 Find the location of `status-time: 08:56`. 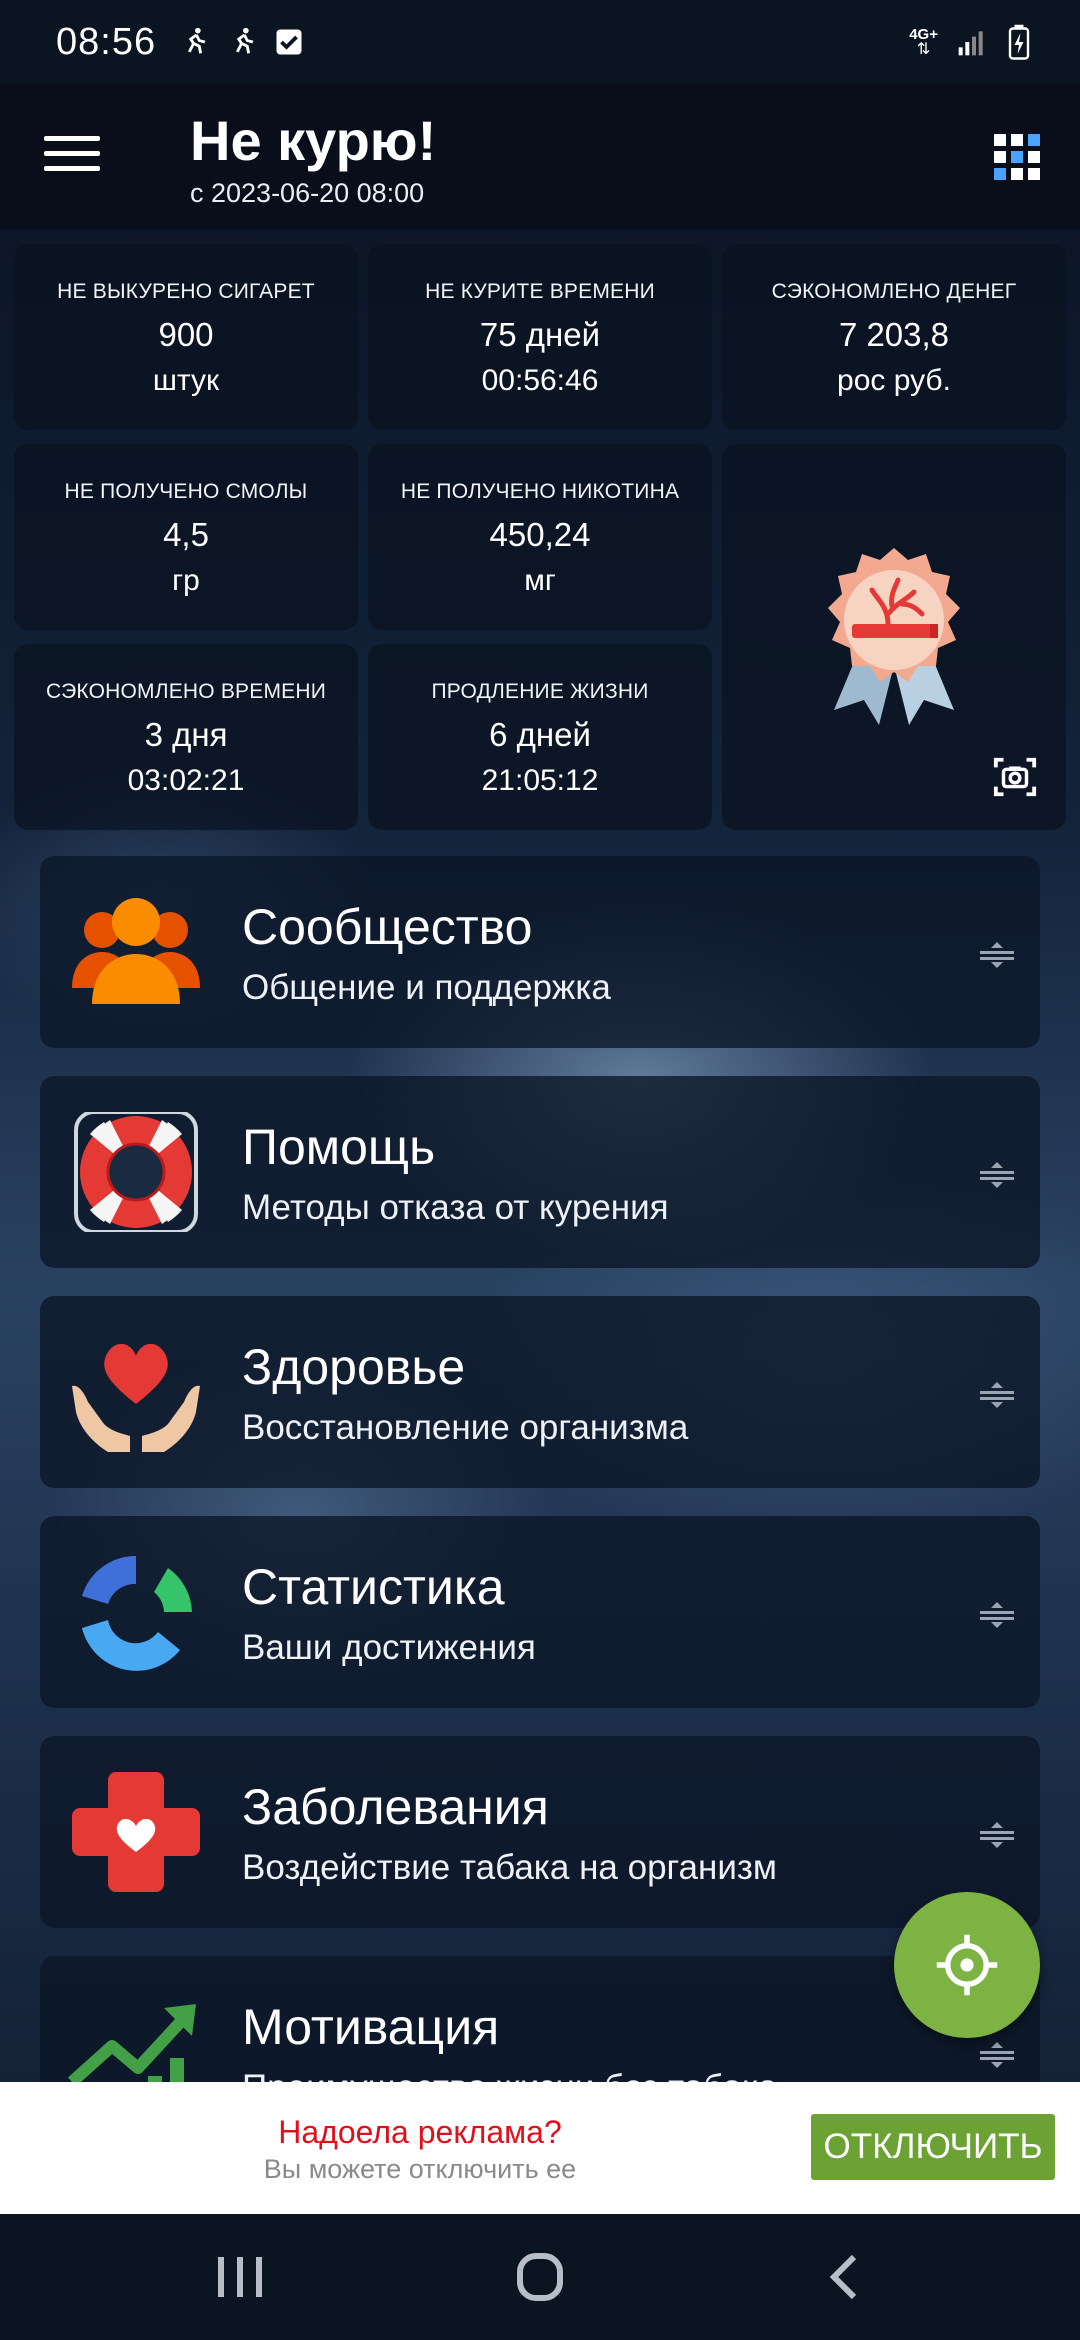

status-time: 08:56 is located at coordinates (106, 41).